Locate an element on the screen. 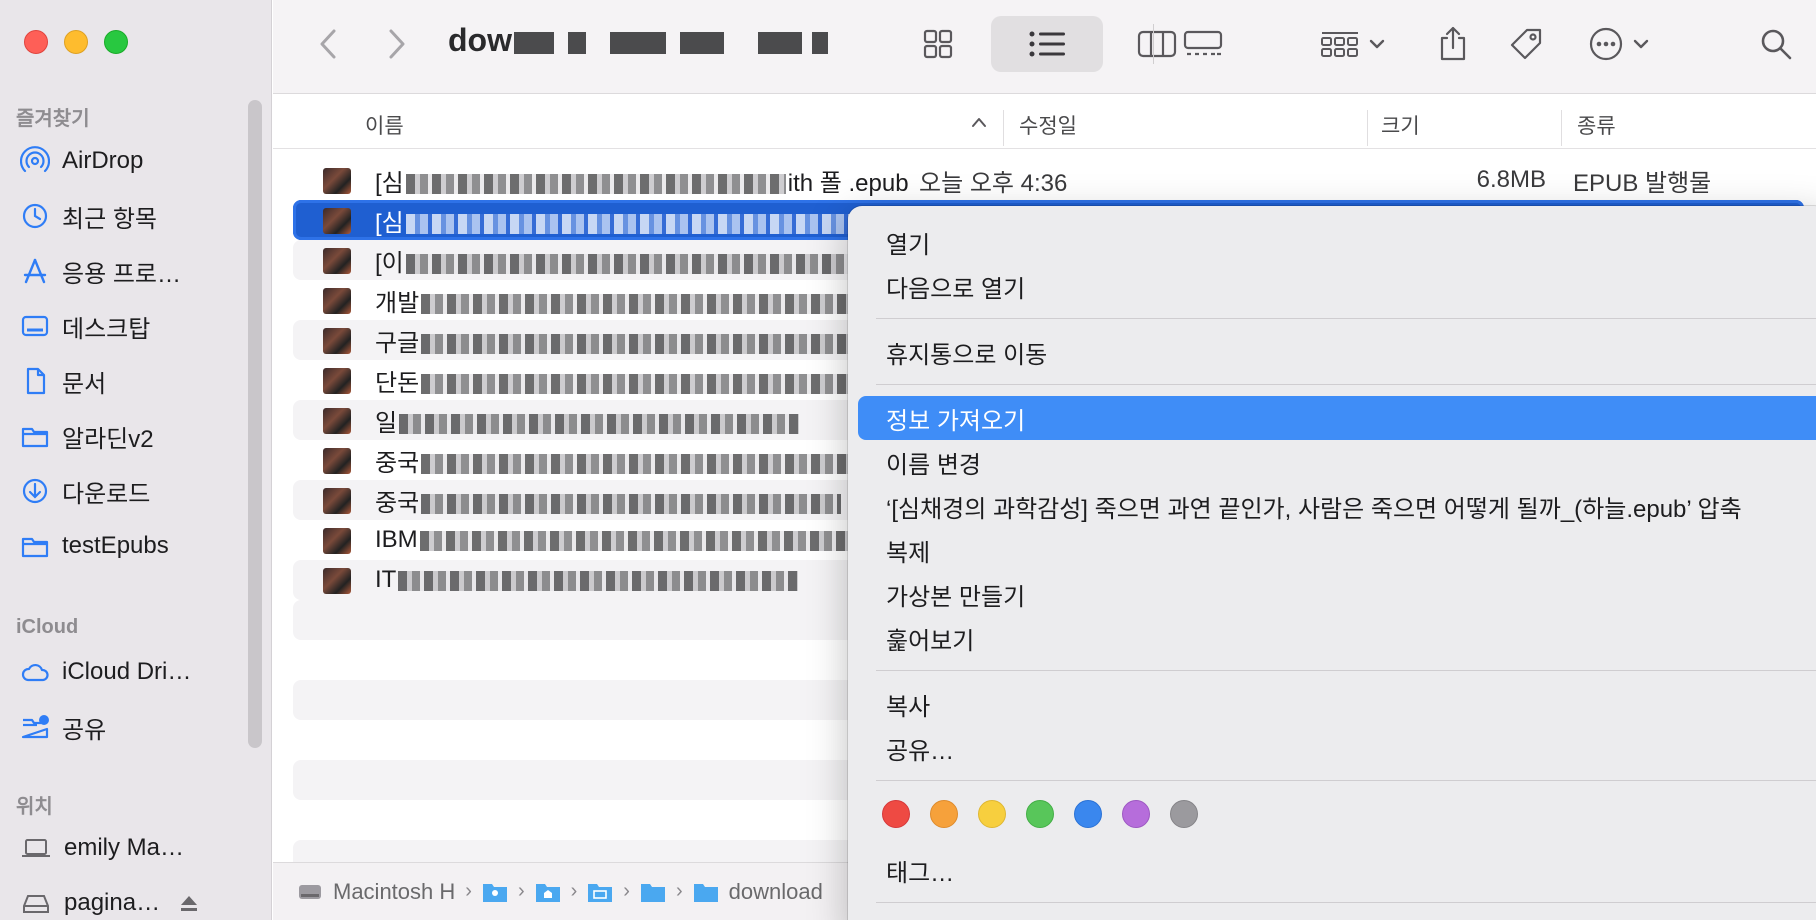 Image resolution: width=1816 pixels, height=920 pixels. eject-icon is located at coordinates (189, 903).